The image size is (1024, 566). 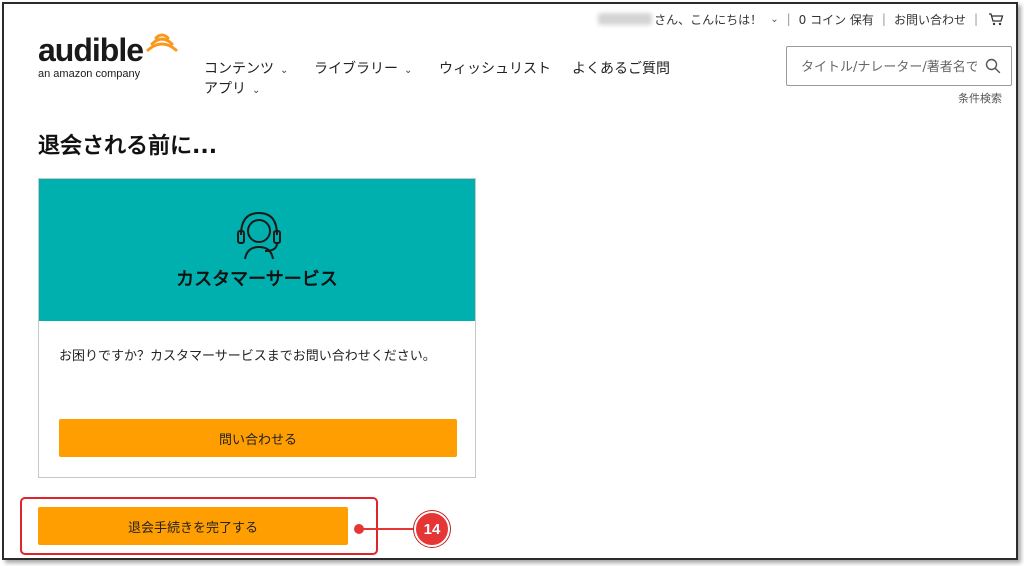 I want to click on contact-link: お問い合わせ, so click(x=930, y=19).